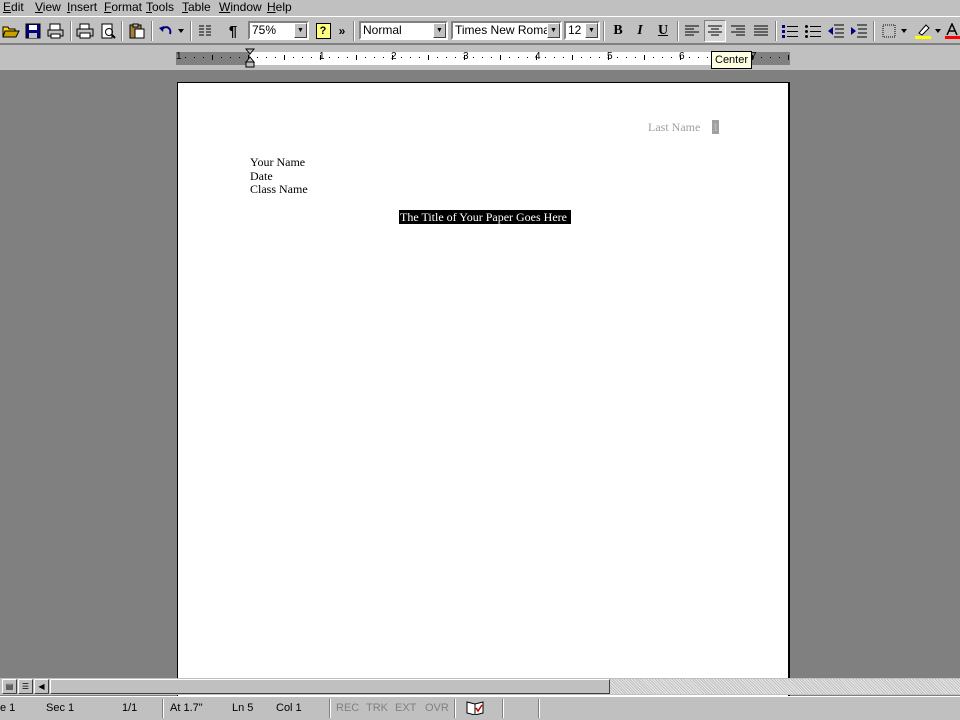 The width and height of the screenshot is (960, 720). I want to click on decrease-indent-button, so click(836, 31).